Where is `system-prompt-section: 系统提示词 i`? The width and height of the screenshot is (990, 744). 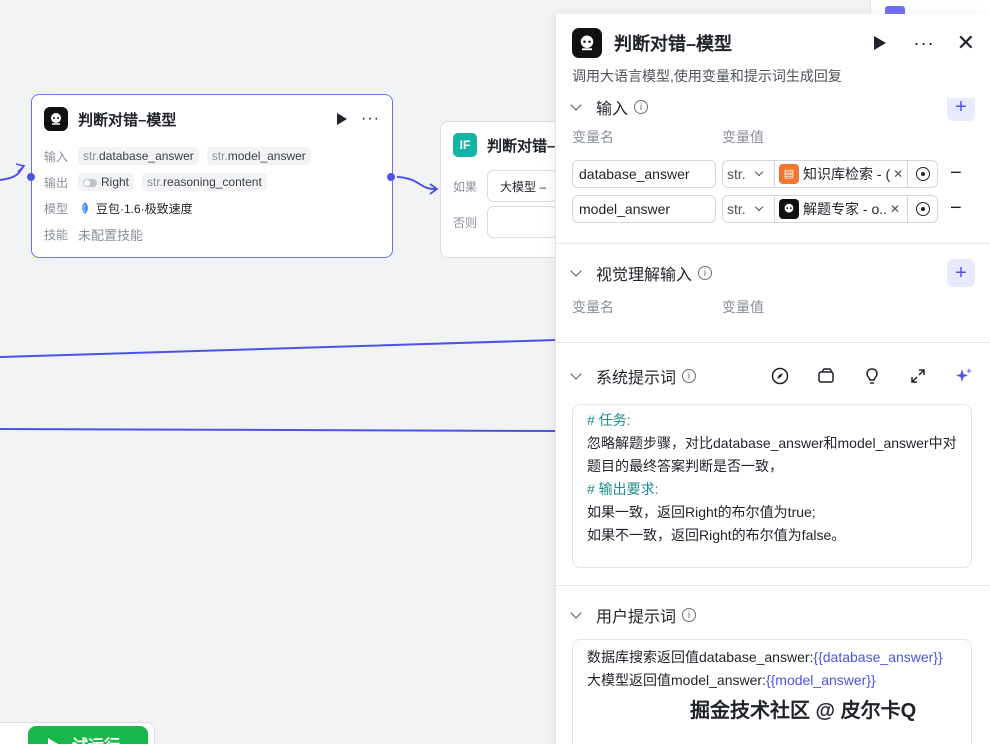
system-prompt-section: 系统提示词 i is located at coordinates (773, 376).